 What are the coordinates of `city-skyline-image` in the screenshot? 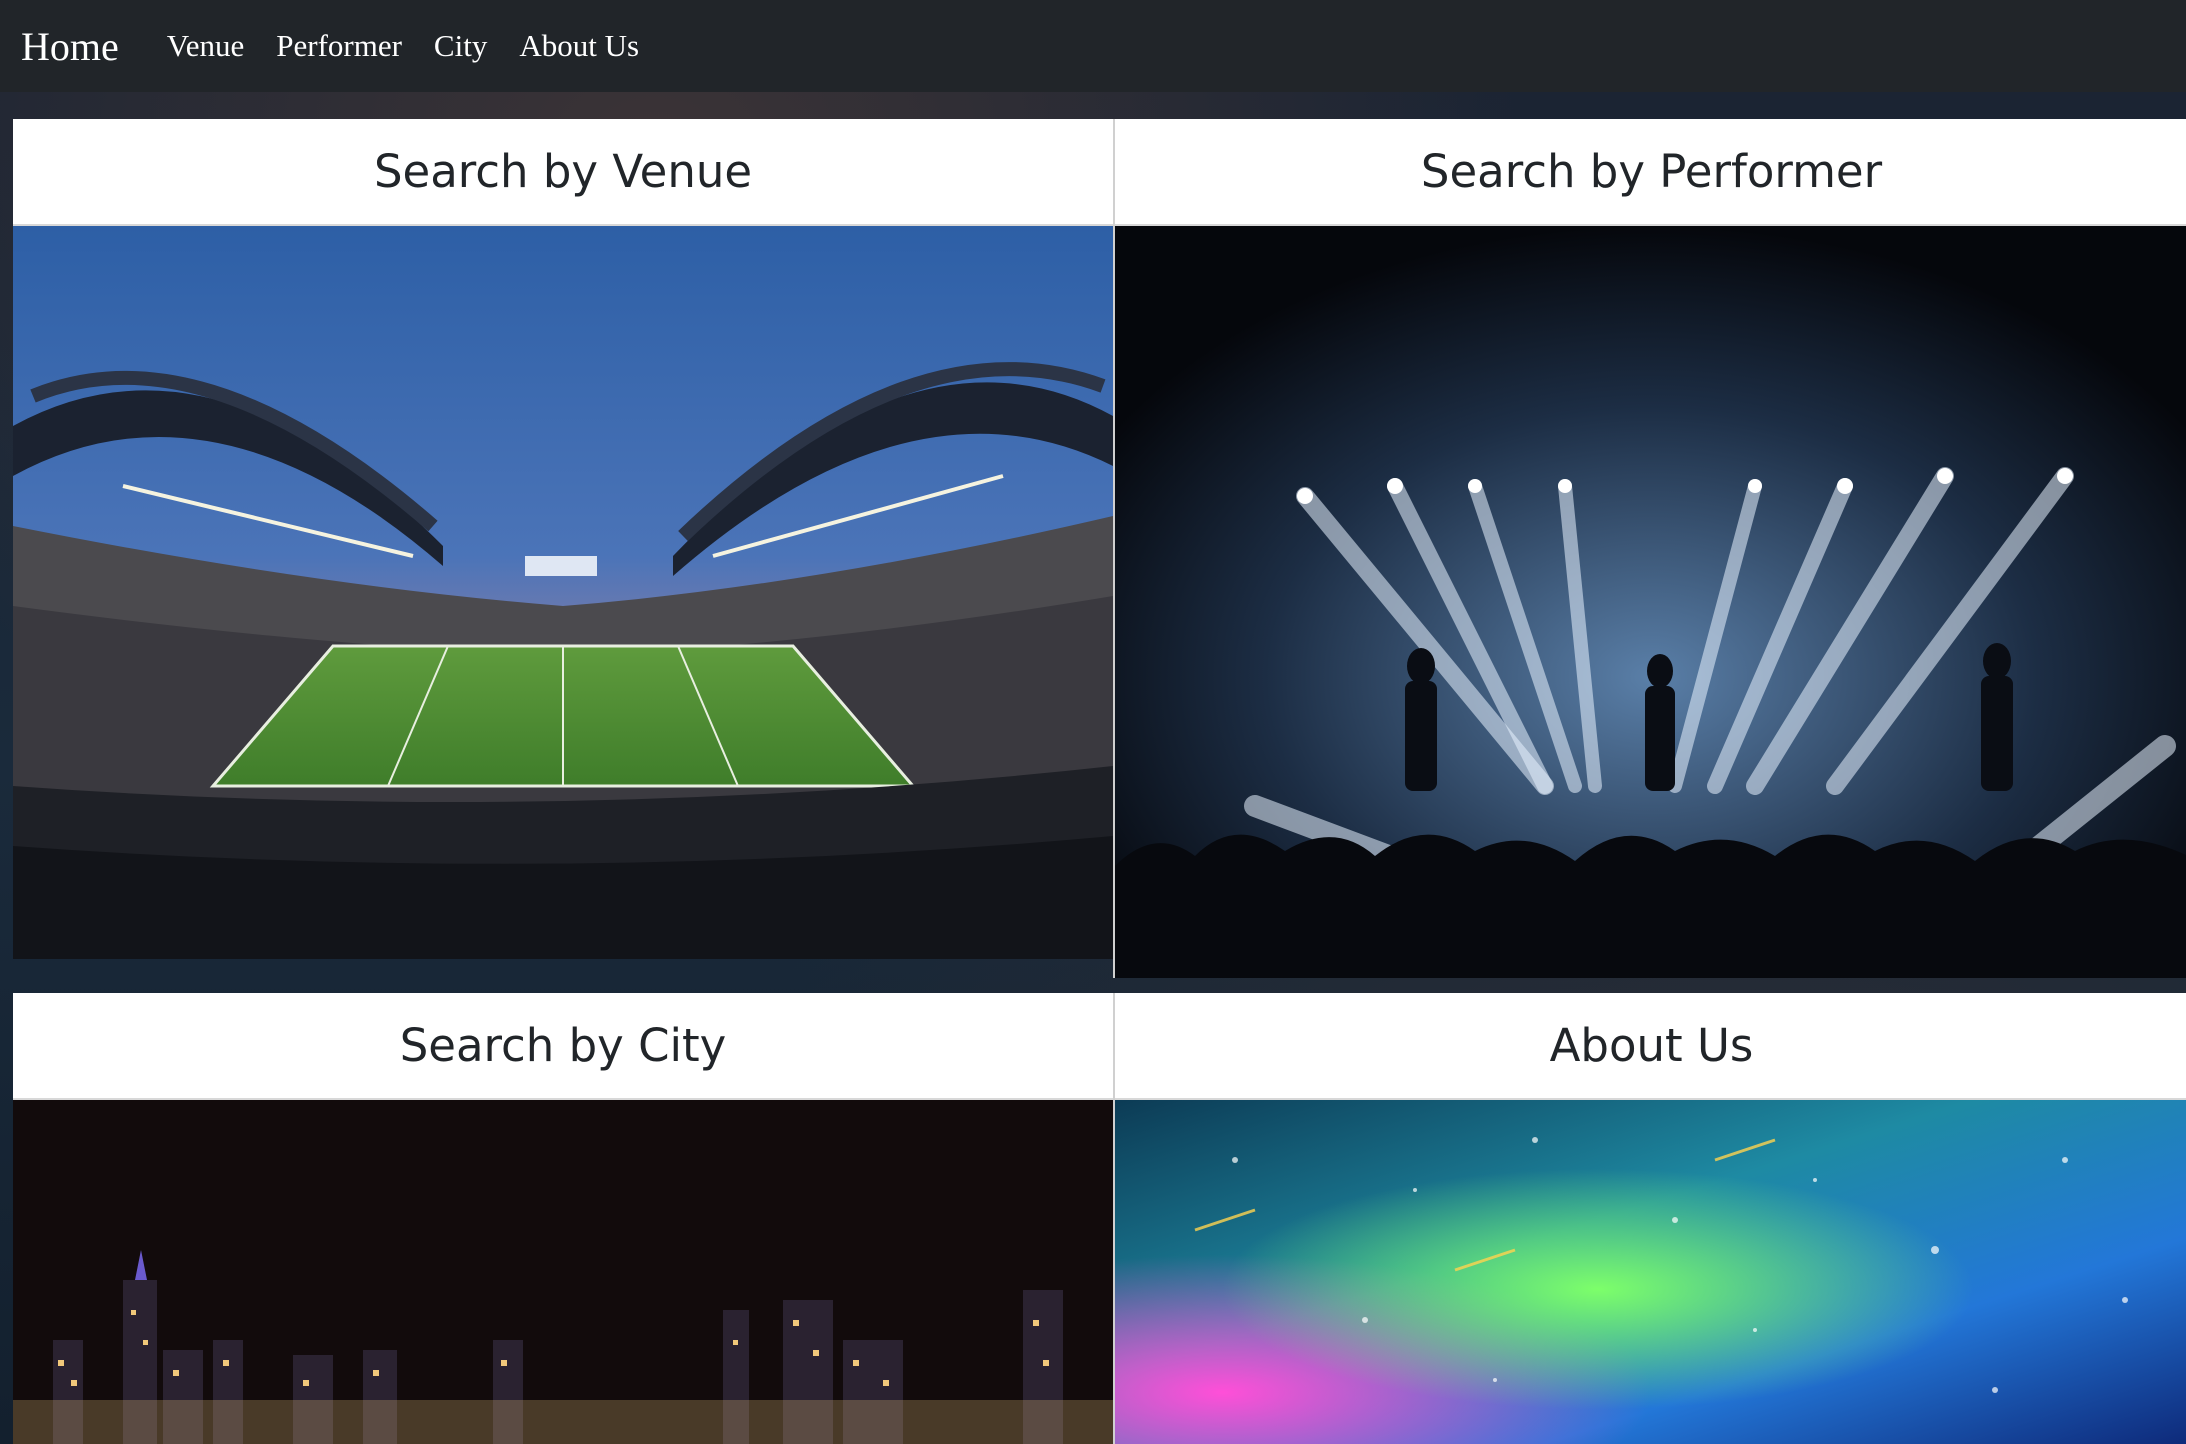 It's located at (563, 1272).